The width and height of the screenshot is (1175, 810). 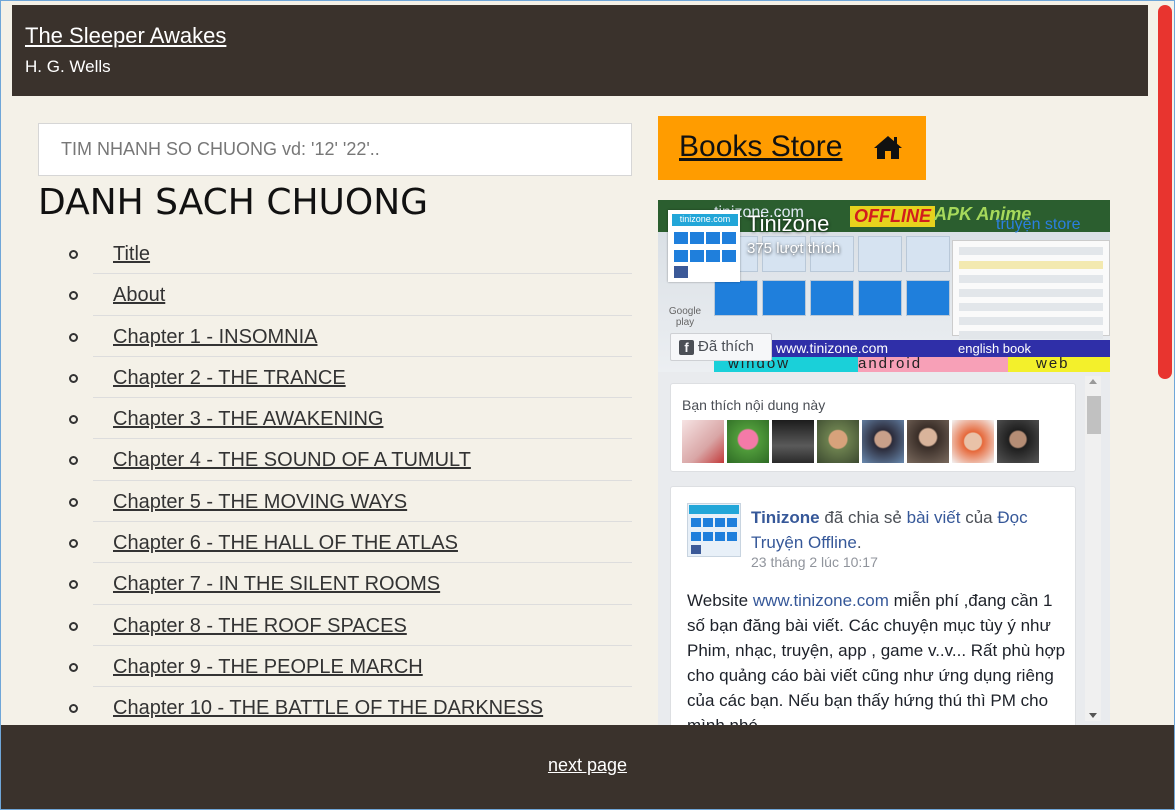 I want to click on post-preposition-text: của, so click(x=979, y=517).